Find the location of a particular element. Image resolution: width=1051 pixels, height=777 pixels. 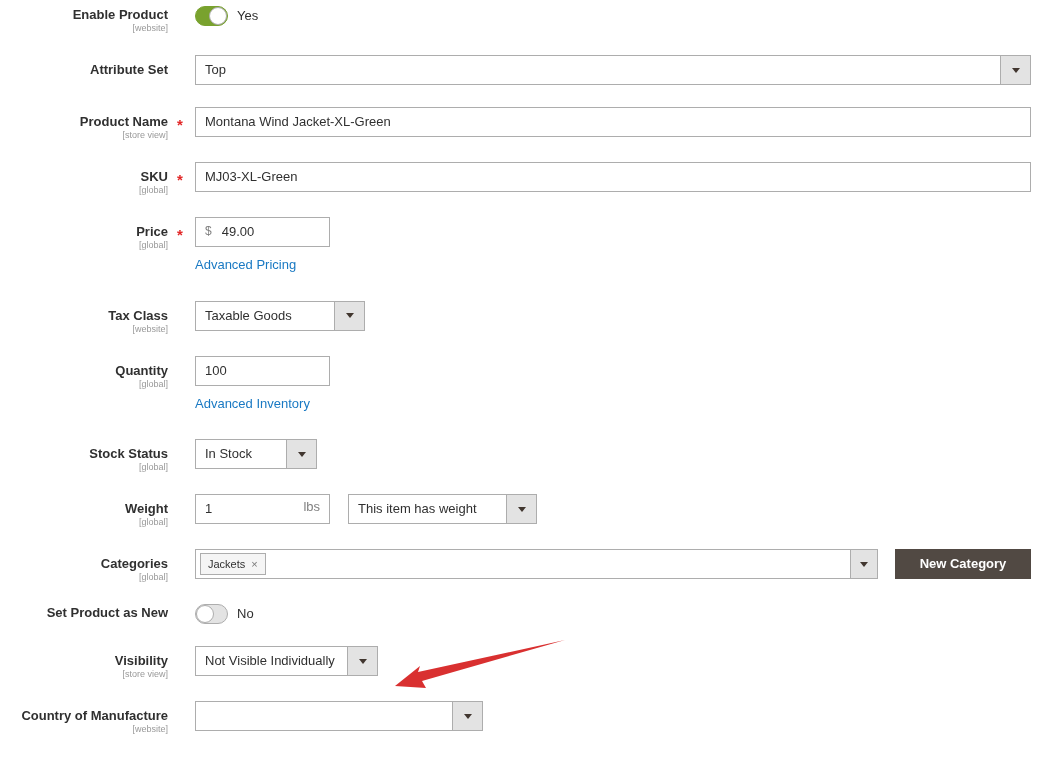

advanced-link: Advanced Pricing is located at coordinates (262, 265).